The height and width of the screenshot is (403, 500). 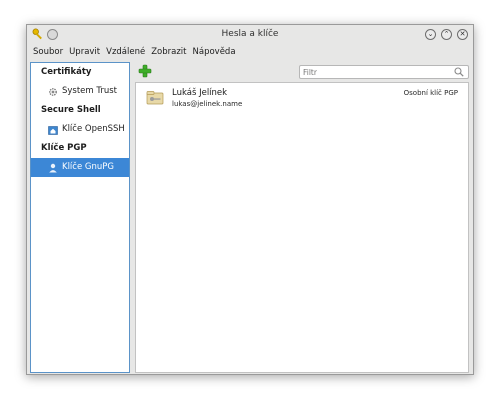 I want to click on window-title: Hesla a klíče, so click(x=250, y=34).